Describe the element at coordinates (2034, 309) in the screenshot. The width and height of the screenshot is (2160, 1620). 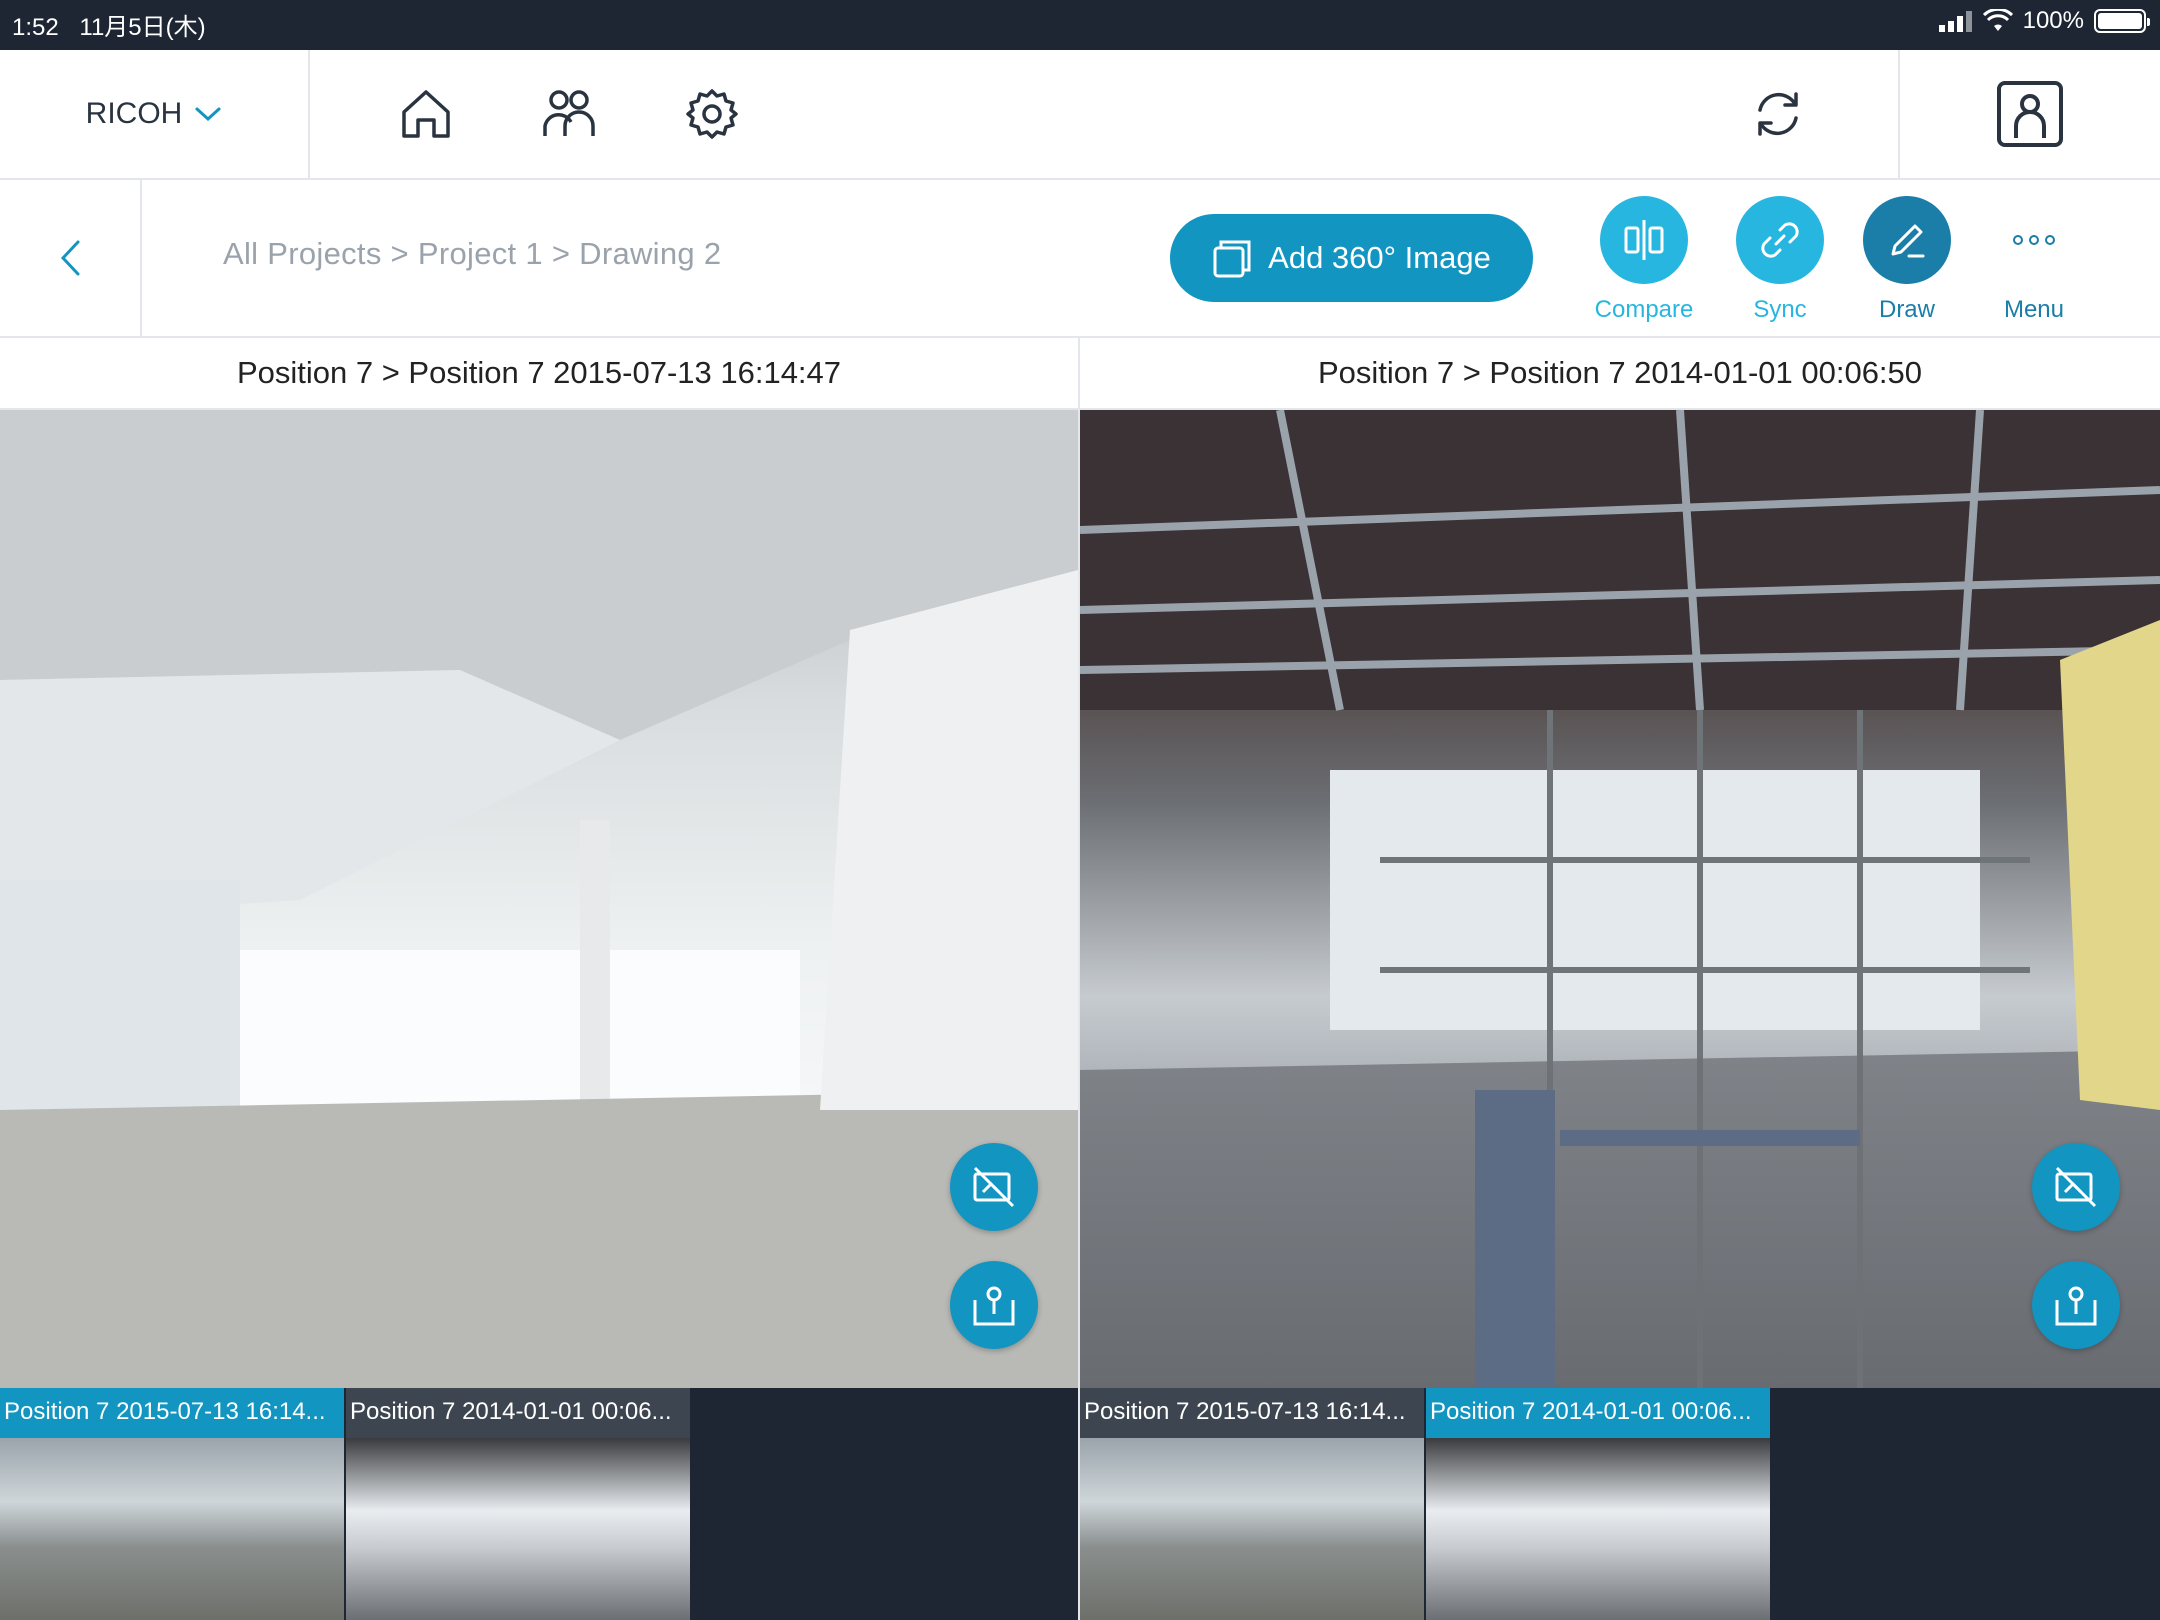
I see `menu-label: Menu` at that location.